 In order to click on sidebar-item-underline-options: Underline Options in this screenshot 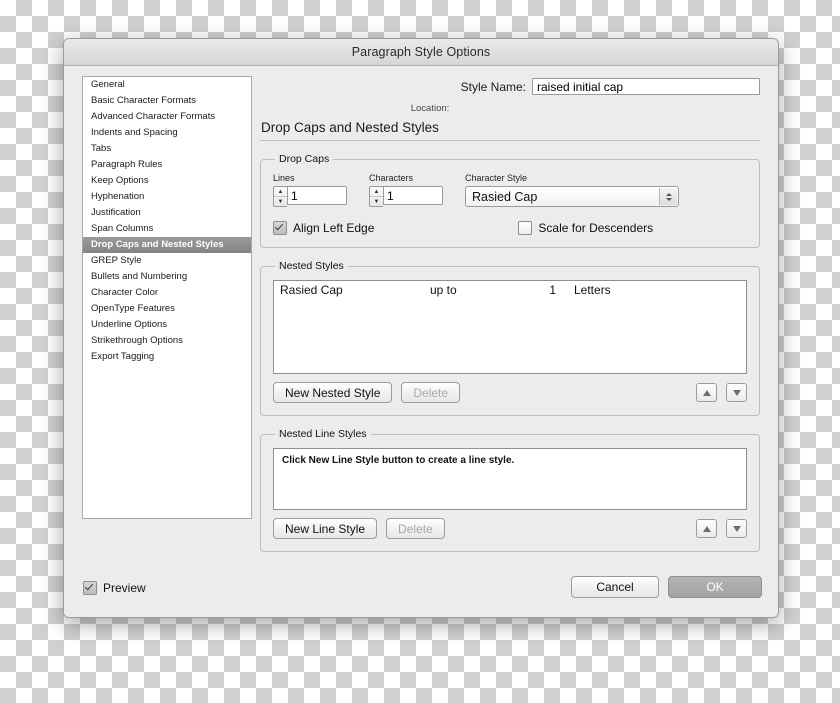, I will do `click(167, 325)`.